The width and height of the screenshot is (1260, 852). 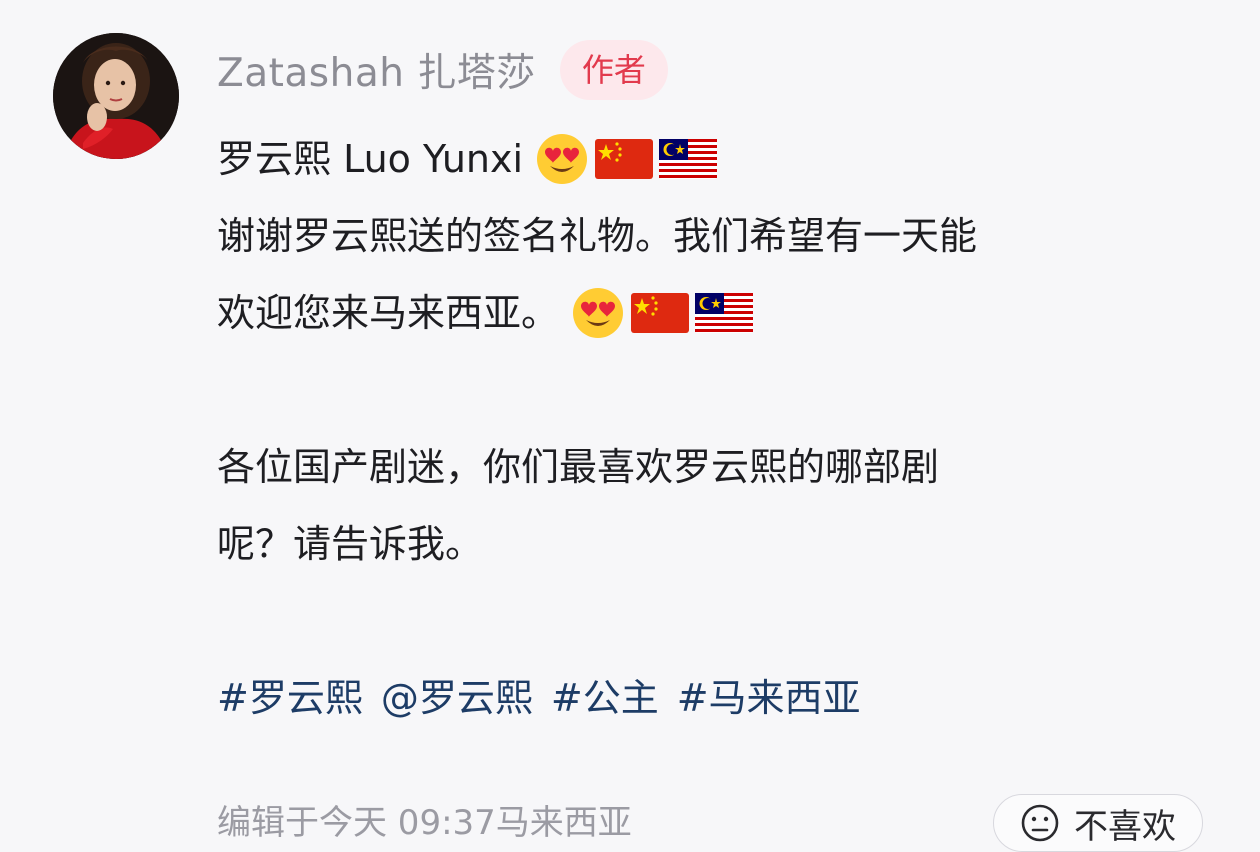 I want to click on post-line: 谢谢罗云熙送的签名礼物。我们希望有一天能, so click(x=717, y=235).